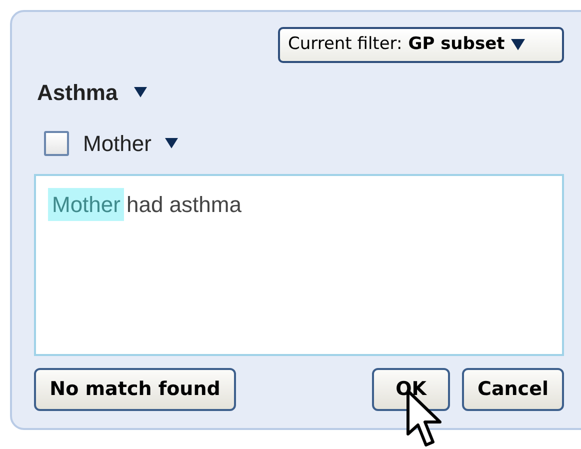 This screenshot has height=449, width=581. What do you see at coordinates (56, 143) in the screenshot?
I see `checkbox` at bounding box center [56, 143].